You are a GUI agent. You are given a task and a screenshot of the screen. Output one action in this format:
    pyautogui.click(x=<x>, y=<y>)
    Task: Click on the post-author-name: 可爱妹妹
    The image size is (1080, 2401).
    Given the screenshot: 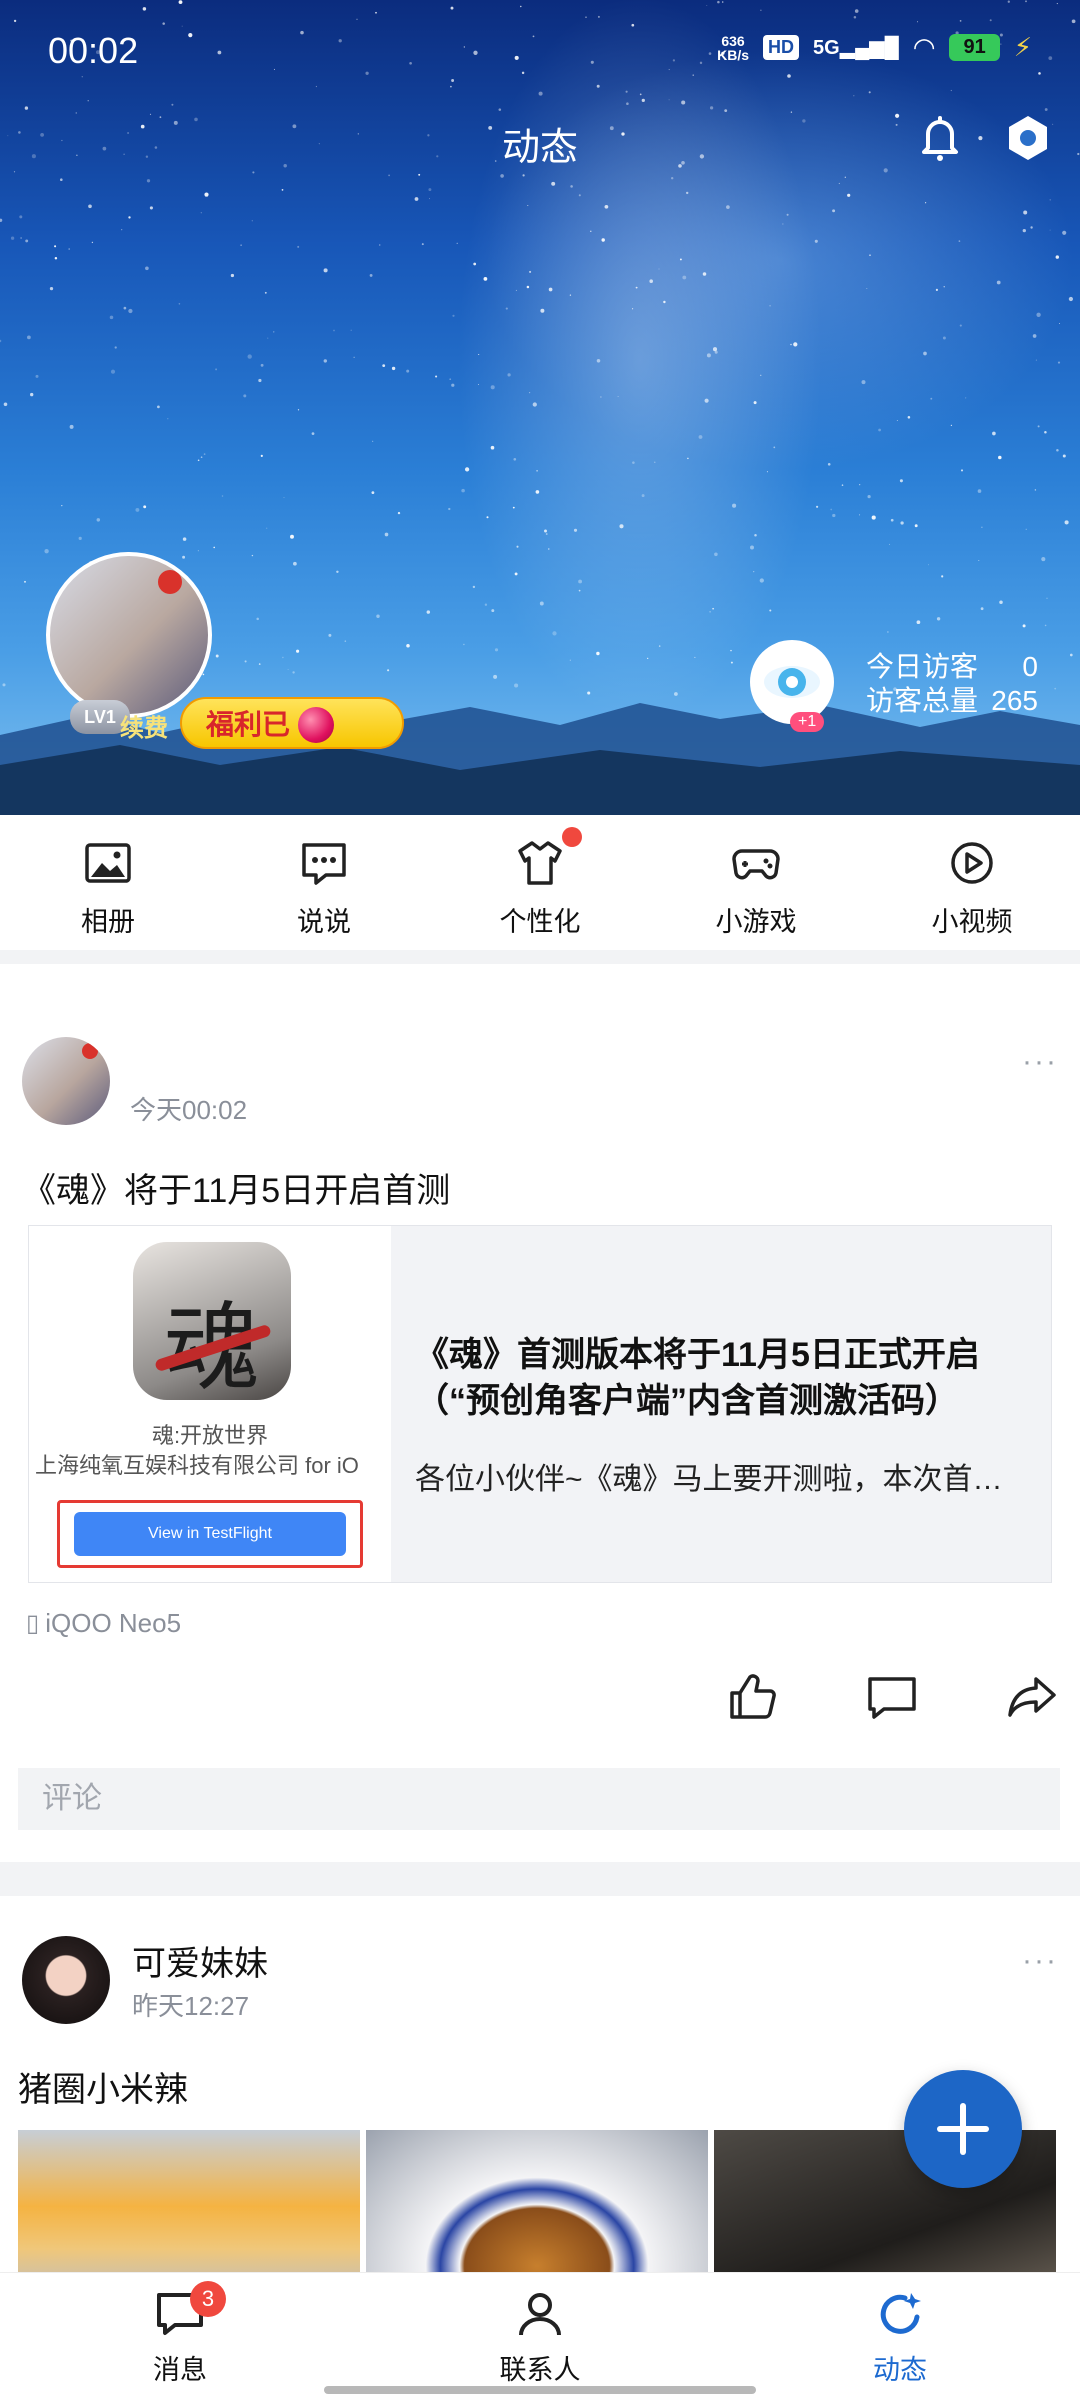 What is the action you would take?
    pyautogui.click(x=200, y=1960)
    